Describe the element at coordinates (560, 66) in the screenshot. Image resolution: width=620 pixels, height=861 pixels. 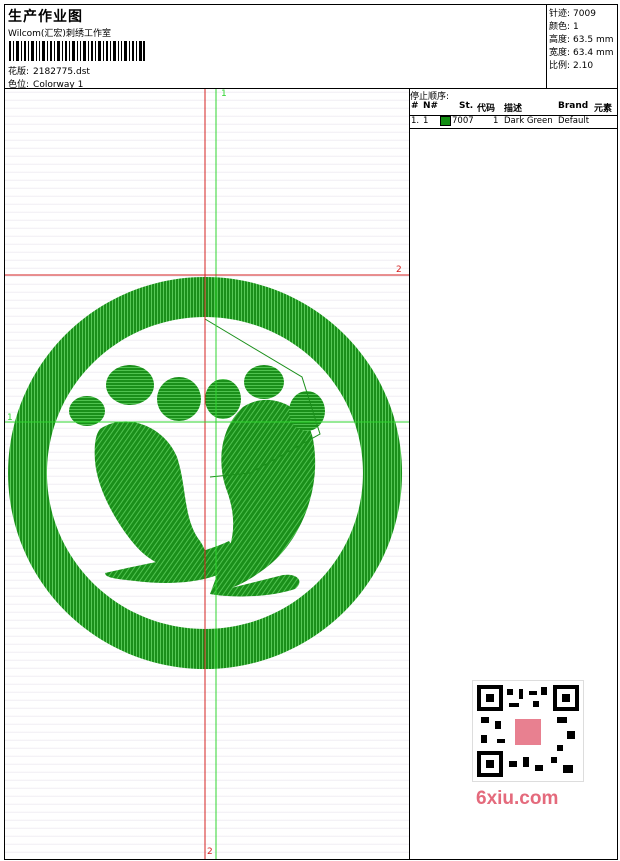
I see `stat-scale-label: 比例:` at that location.